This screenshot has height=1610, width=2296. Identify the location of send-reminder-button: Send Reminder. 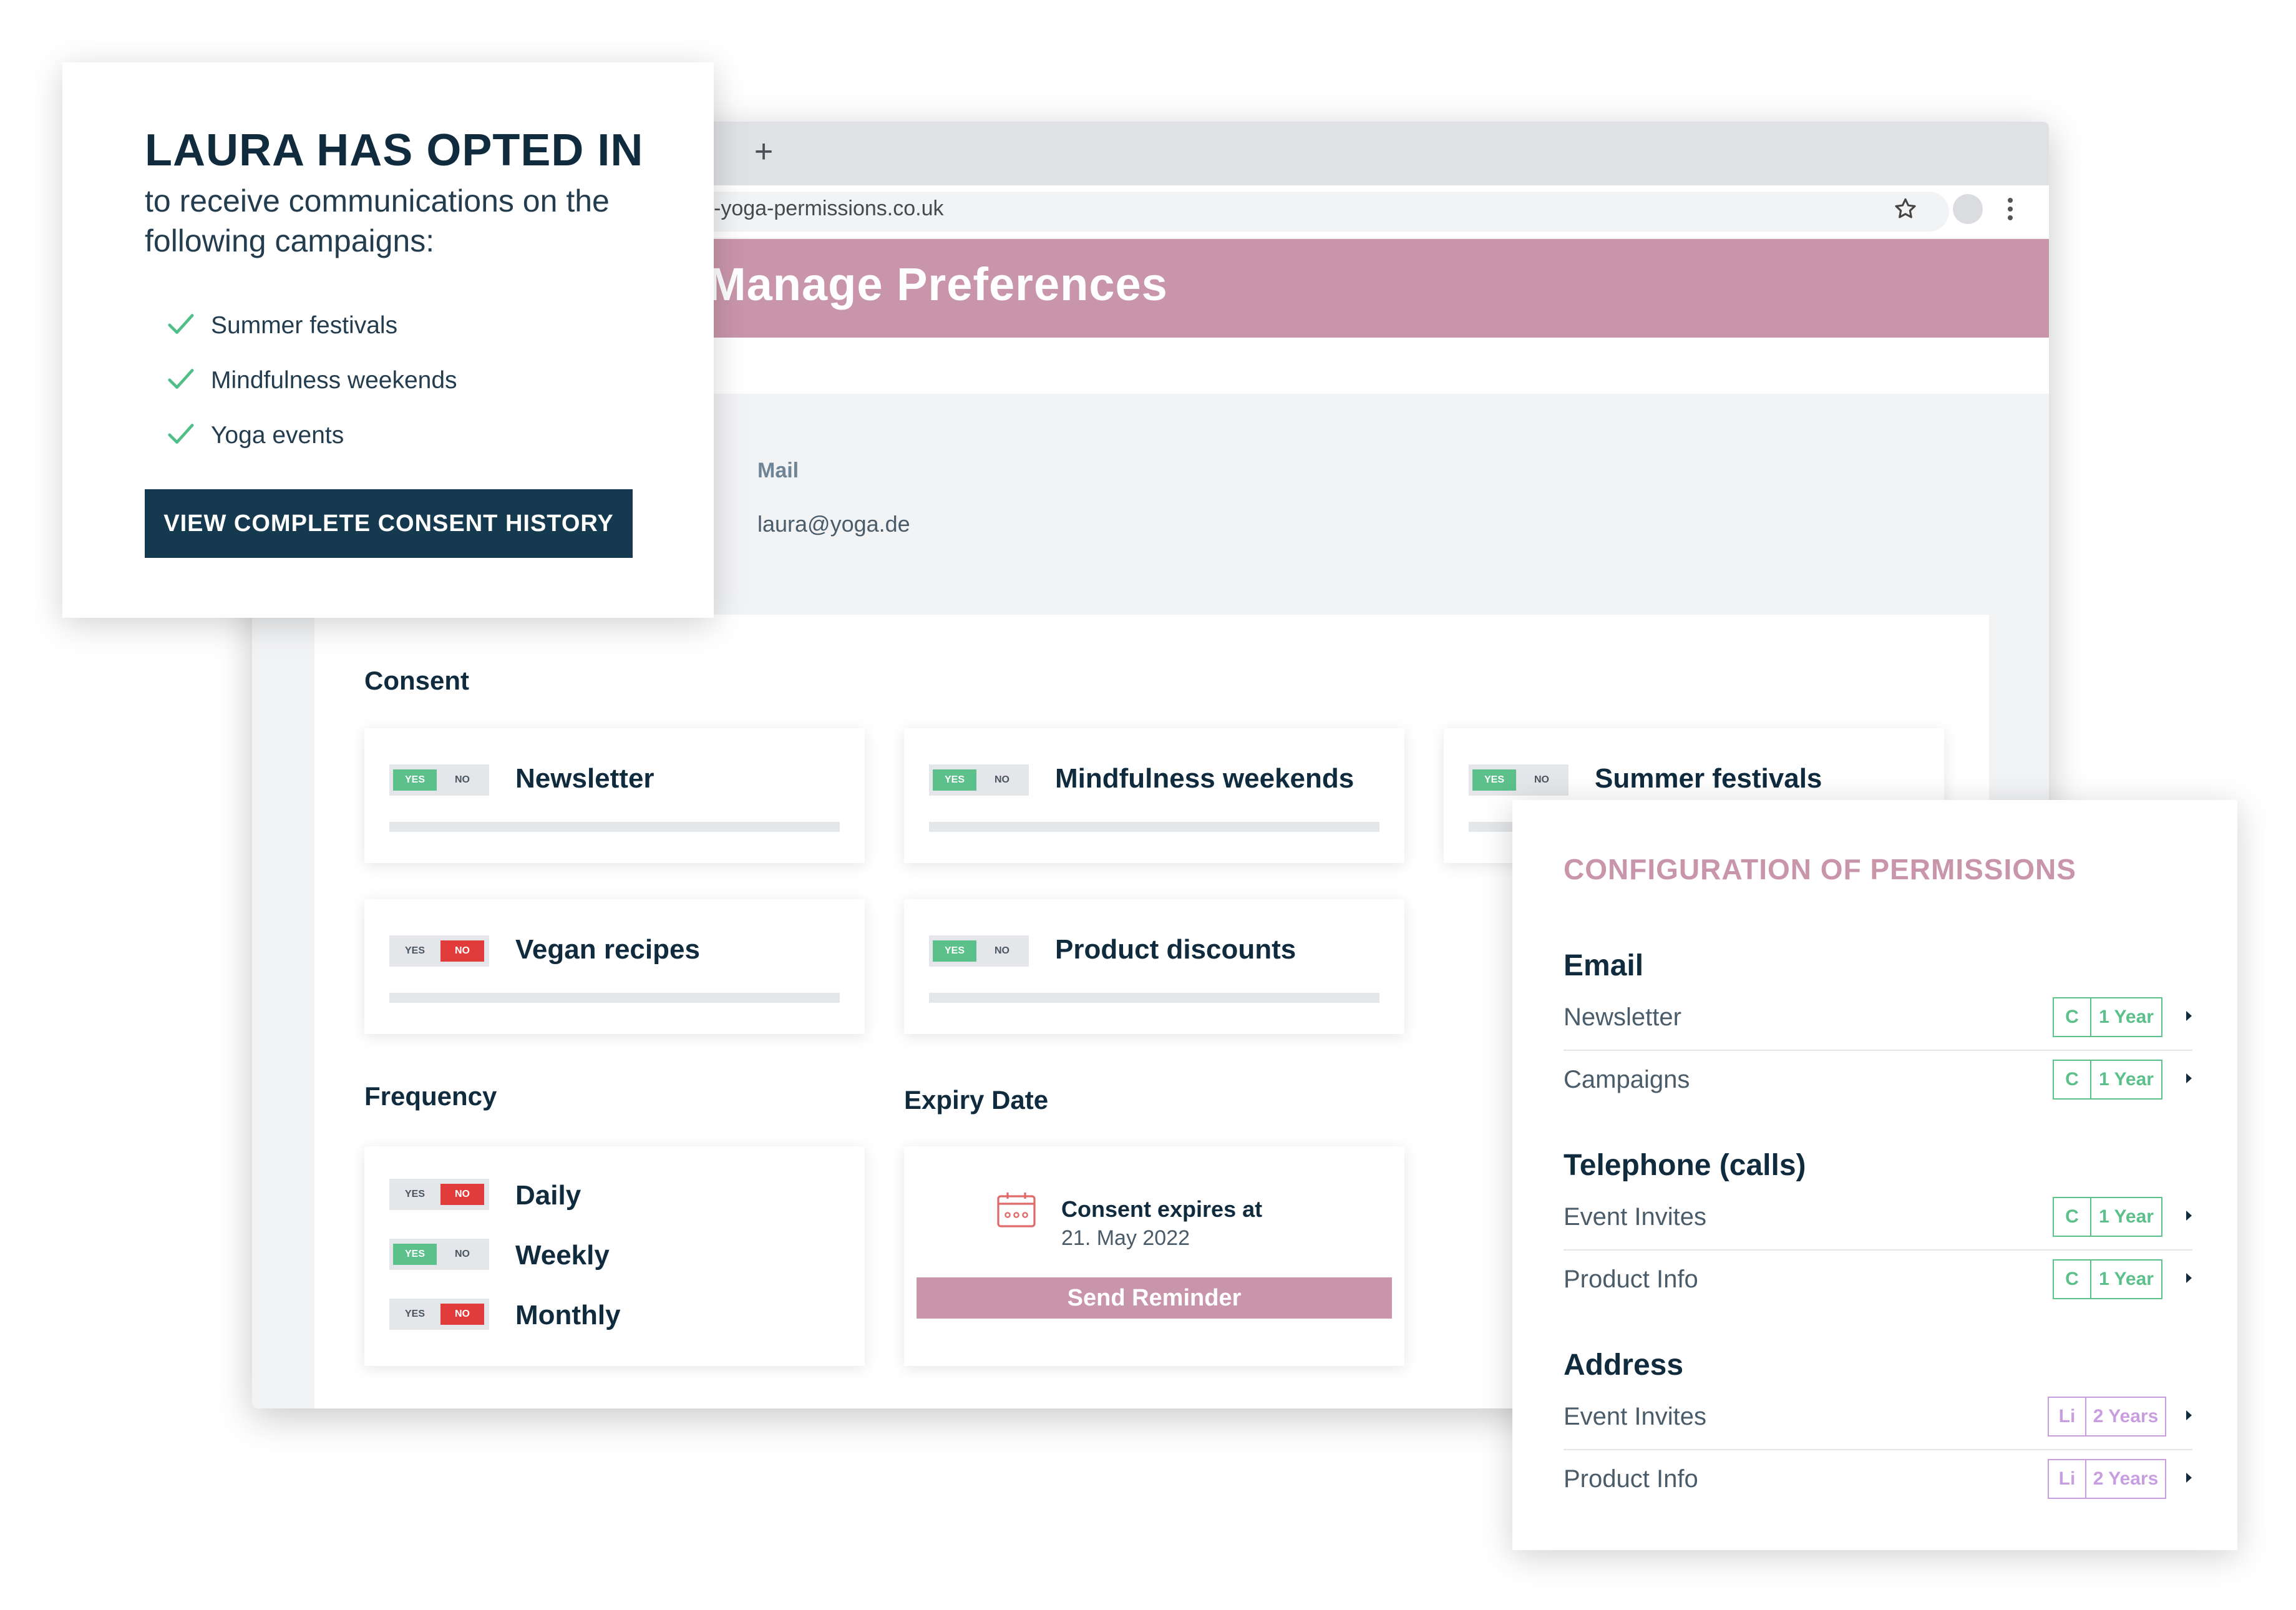
(1154, 1298).